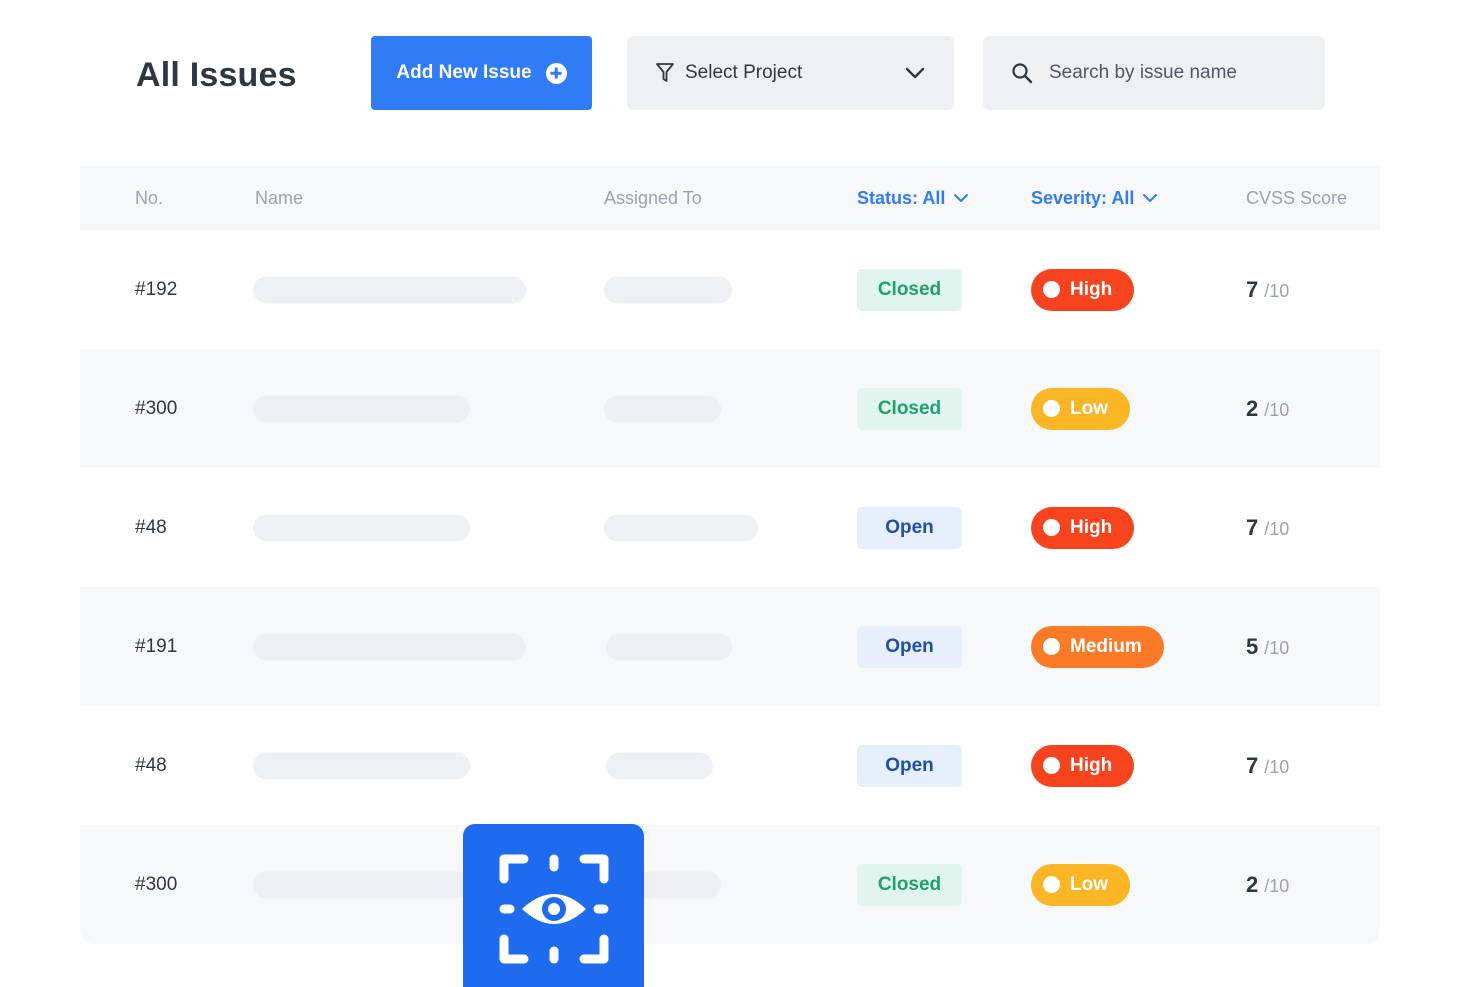 Image resolution: width=1480 pixels, height=987 pixels. I want to click on add-new-issue-button: Add New Issue, so click(481, 73).